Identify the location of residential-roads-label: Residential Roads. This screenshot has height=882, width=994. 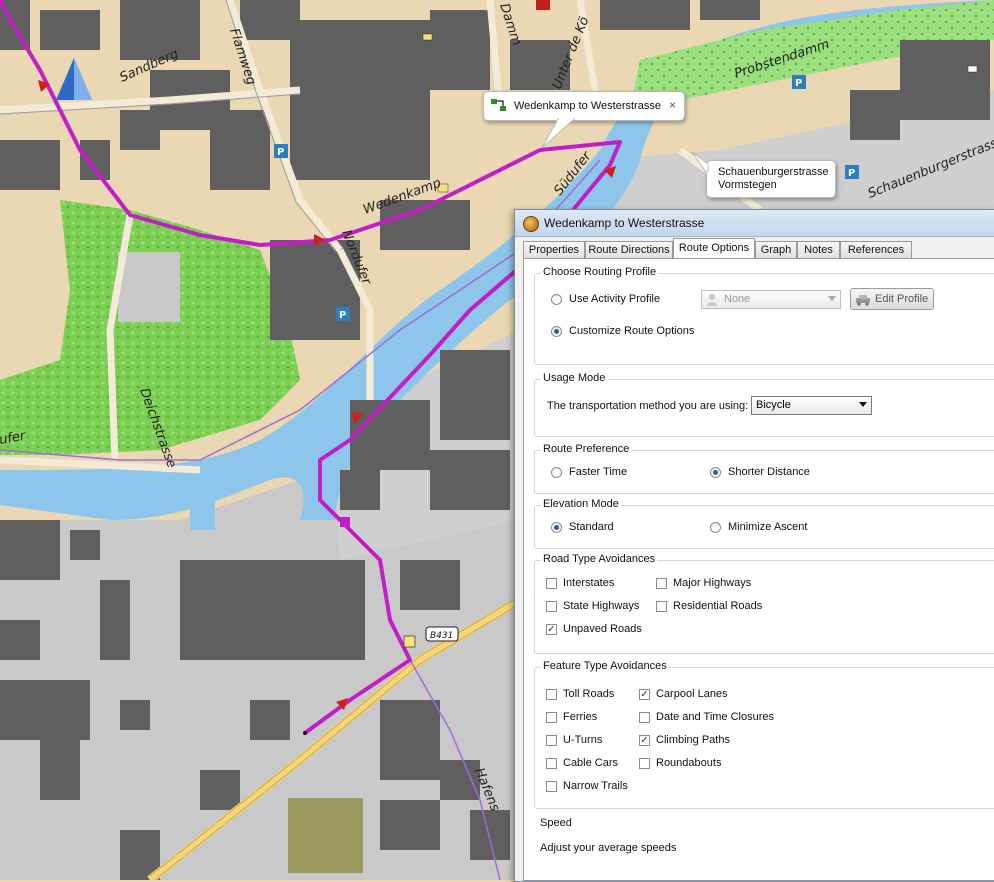
(718, 606).